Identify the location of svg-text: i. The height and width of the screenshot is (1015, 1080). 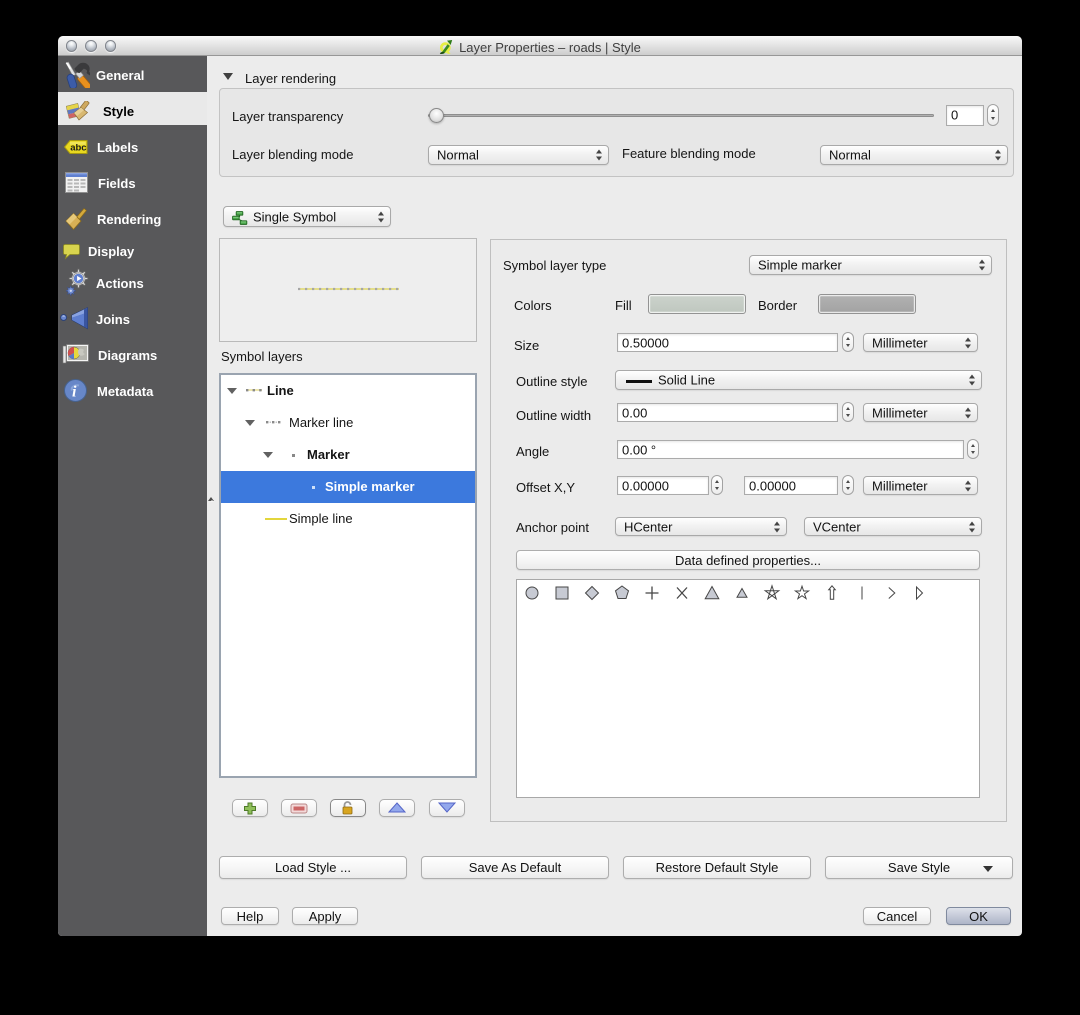
(74, 392).